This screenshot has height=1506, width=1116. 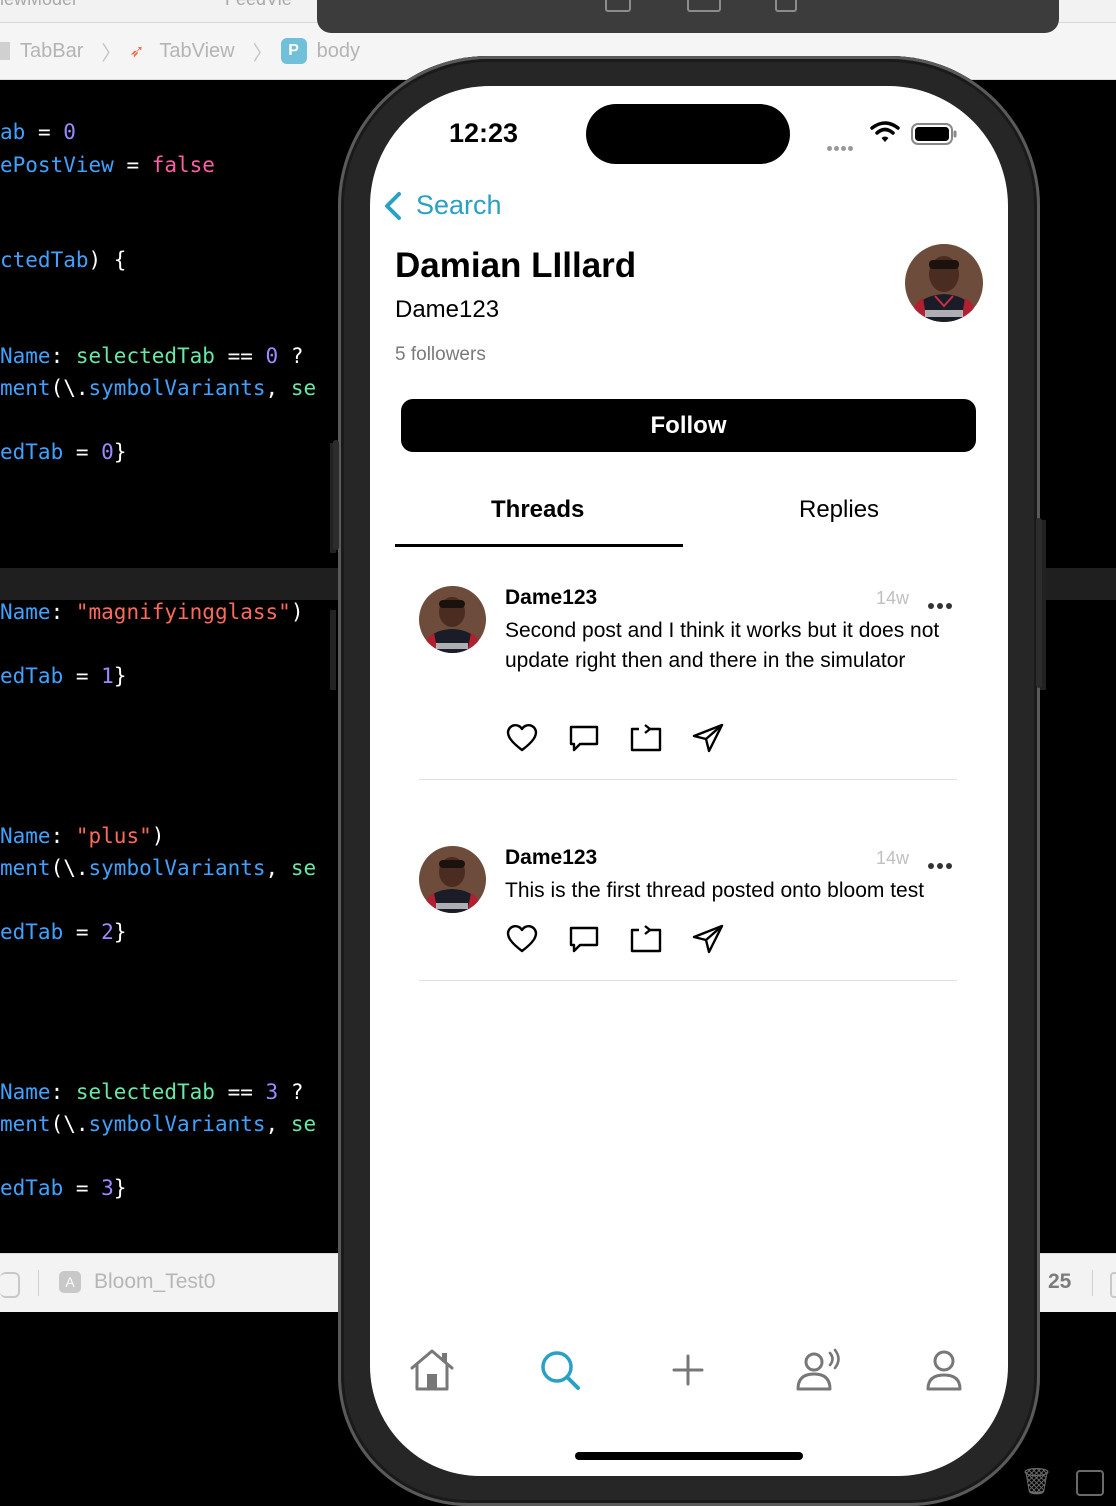 What do you see at coordinates (258, 5) in the screenshot?
I see `xcode-tab-feedview: FeedVie` at bounding box center [258, 5].